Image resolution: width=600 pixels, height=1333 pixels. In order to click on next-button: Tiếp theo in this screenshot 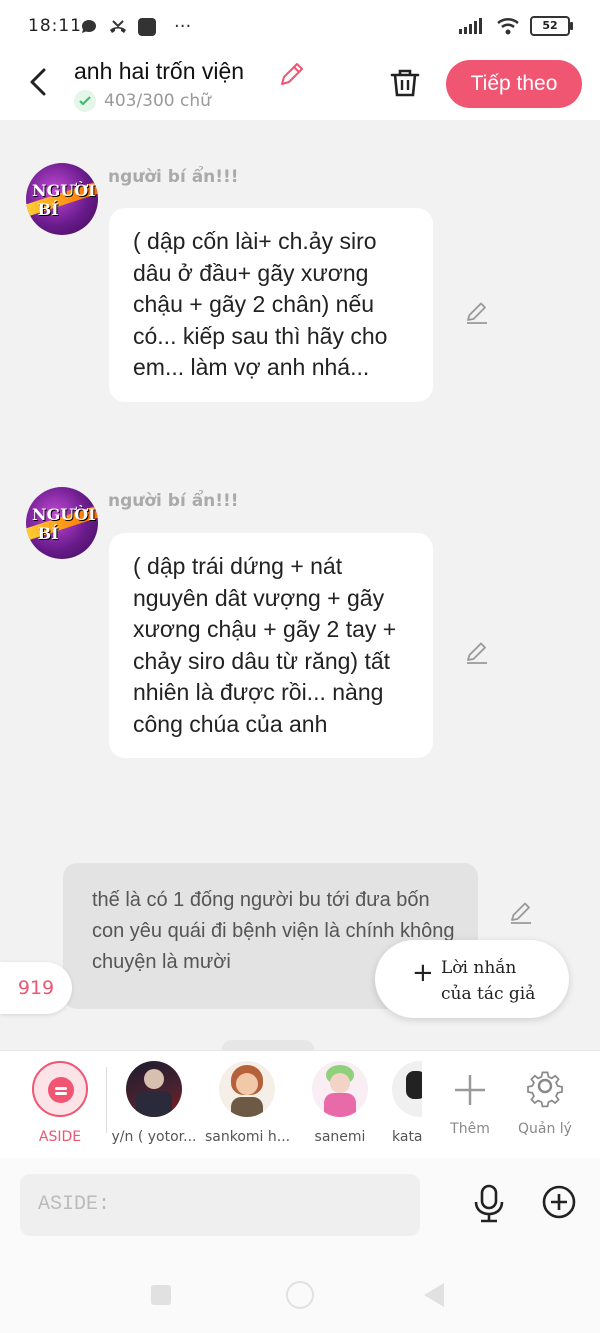, I will do `click(514, 84)`.